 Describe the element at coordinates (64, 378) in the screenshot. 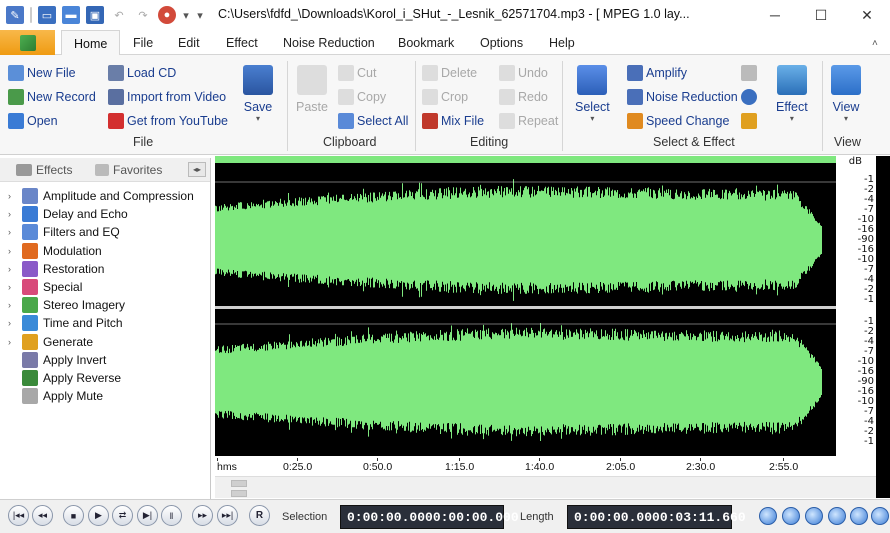

I see `tree-item-reverse: Apply Reverse` at that location.